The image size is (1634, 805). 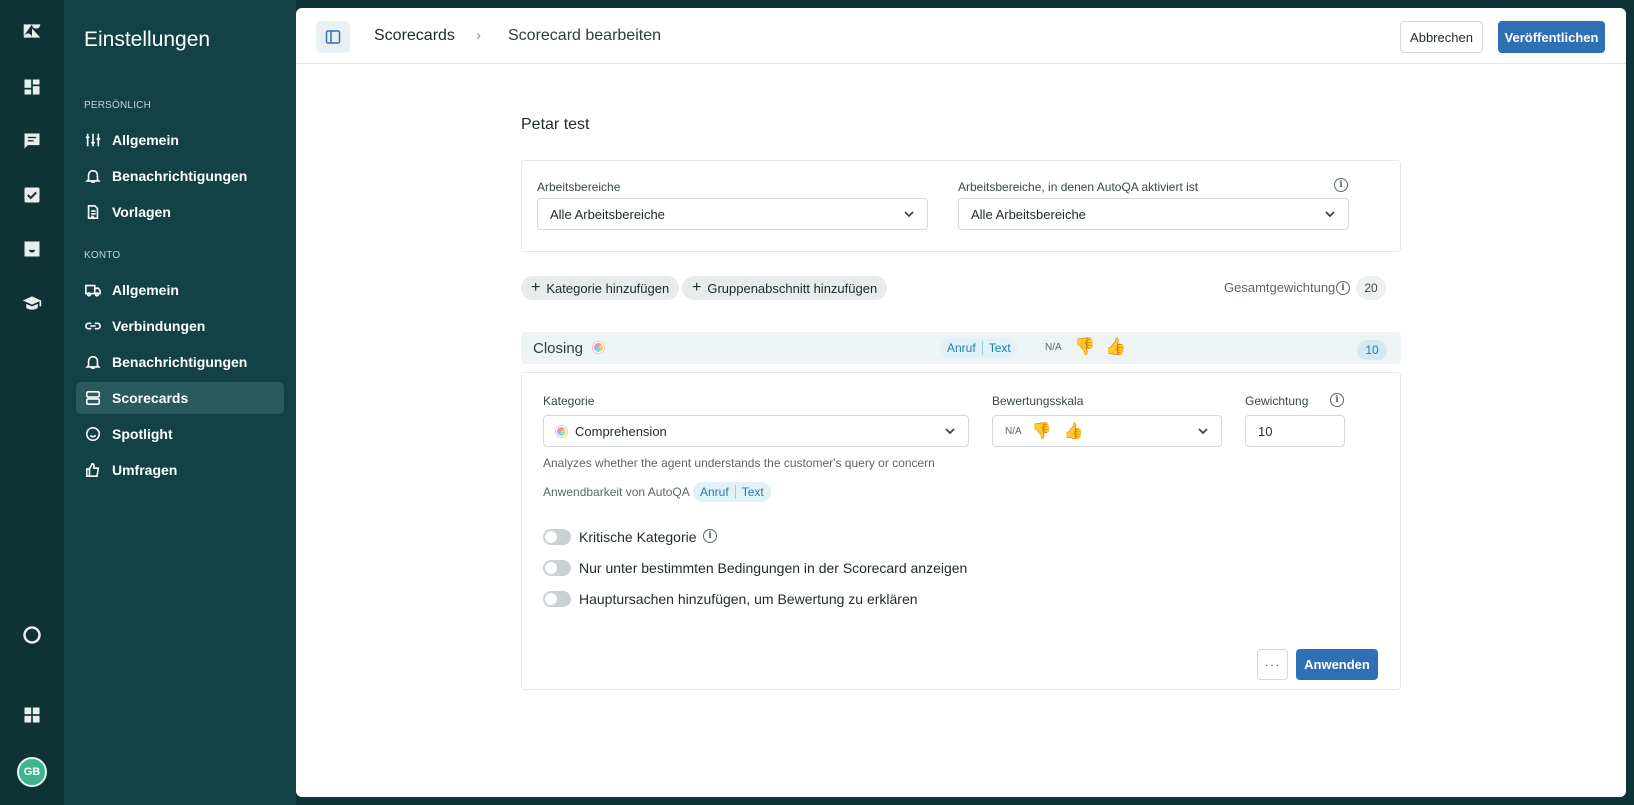 I want to click on sidebar-item-label: Vorlagen, so click(x=141, y=212).